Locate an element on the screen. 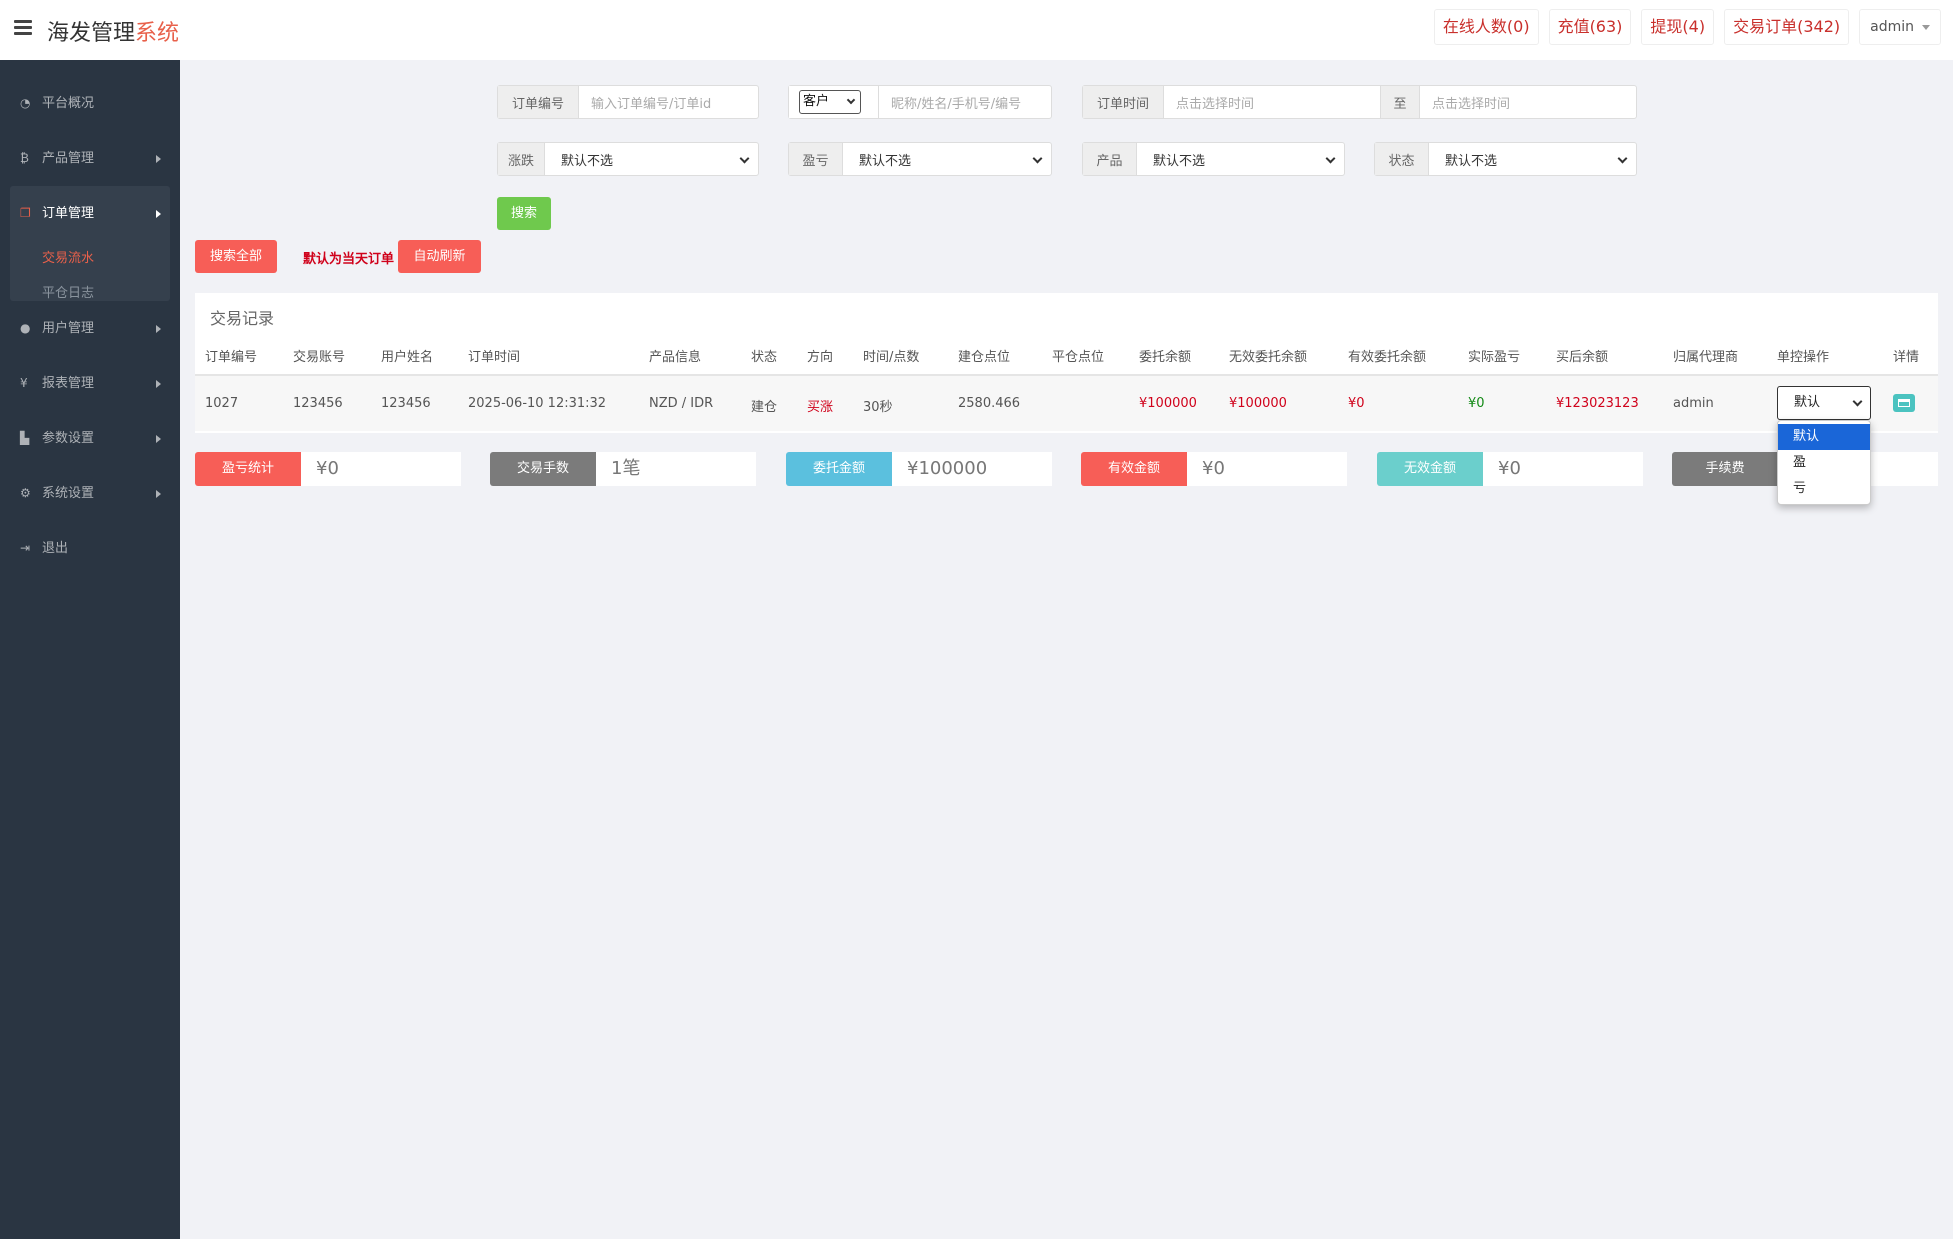 Image resolution: width=1953 pixels, height=1239 pixels. order-time-label: 订单时间 is located at coordinates (1123, 102).